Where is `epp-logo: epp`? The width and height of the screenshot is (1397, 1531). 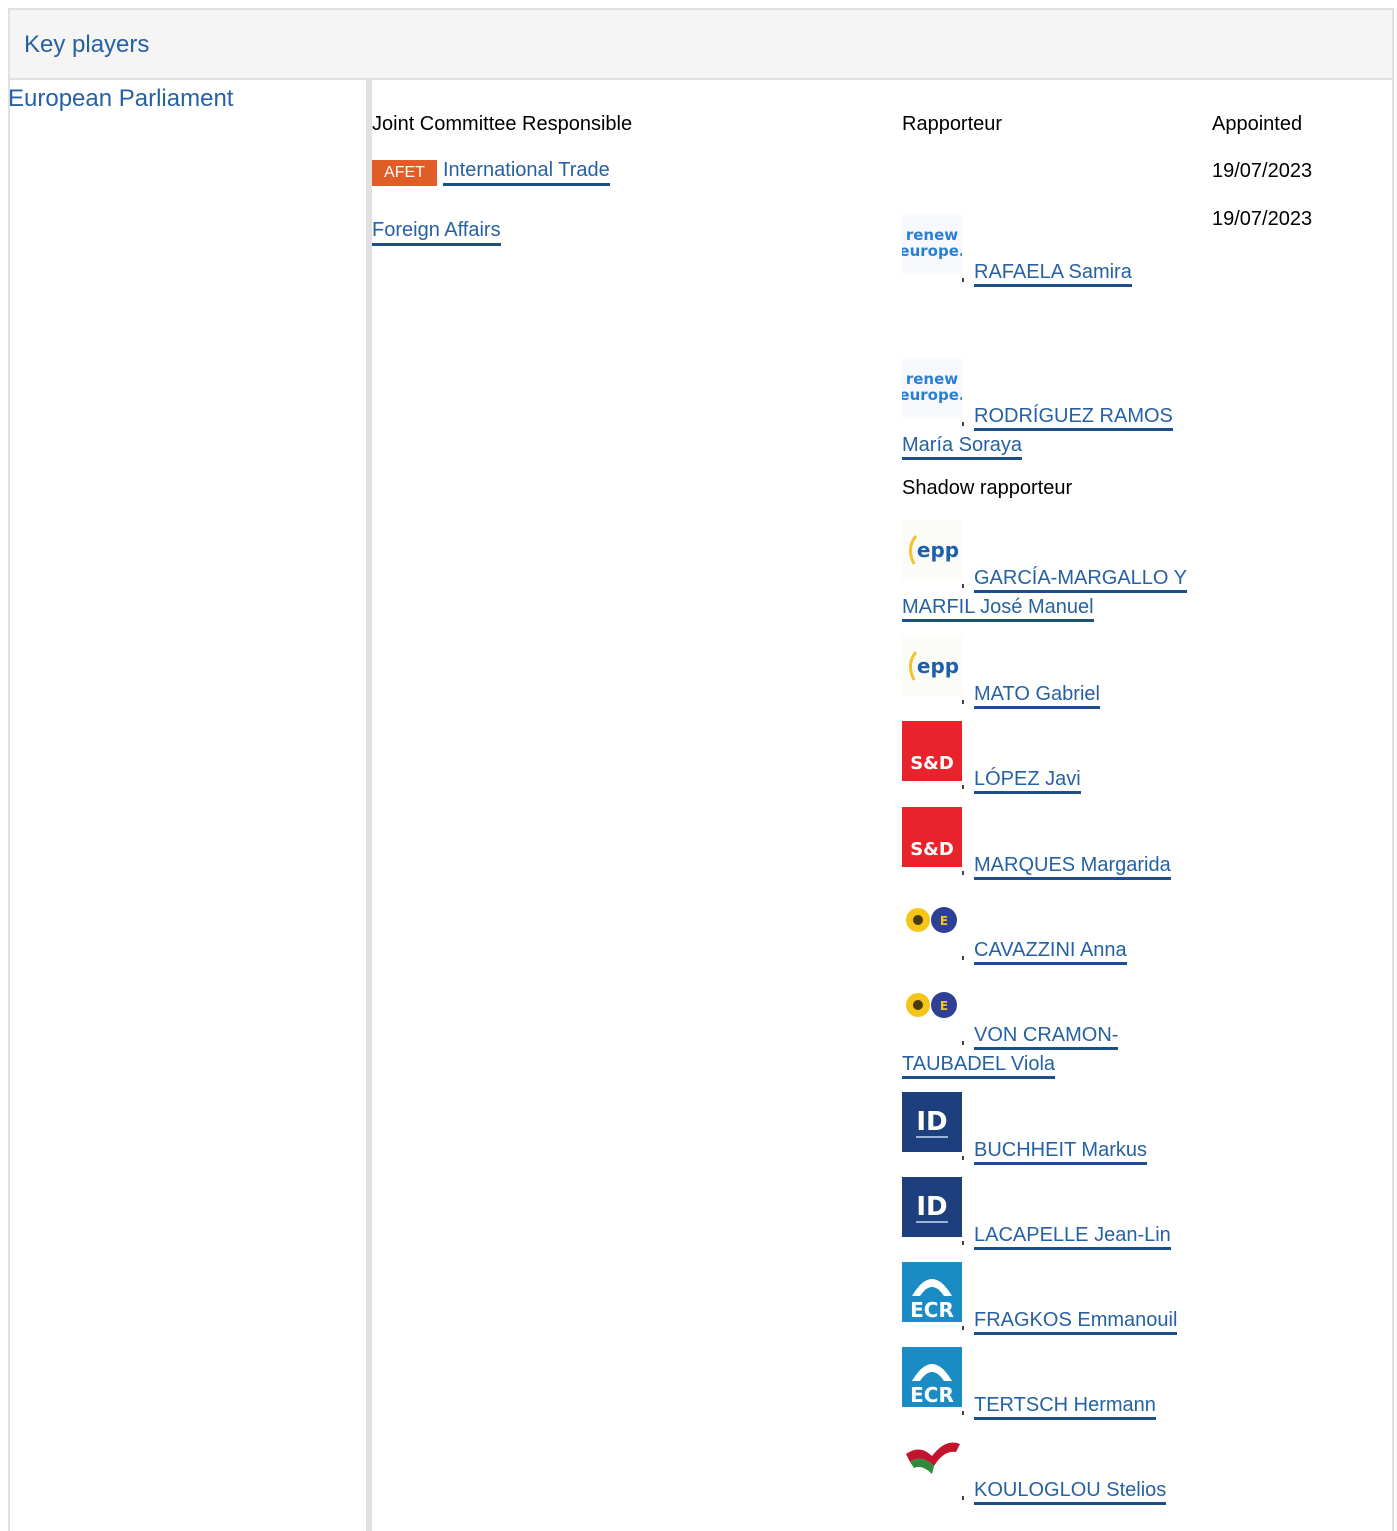
epp-logo: epp is located at coordinates (932, 666).